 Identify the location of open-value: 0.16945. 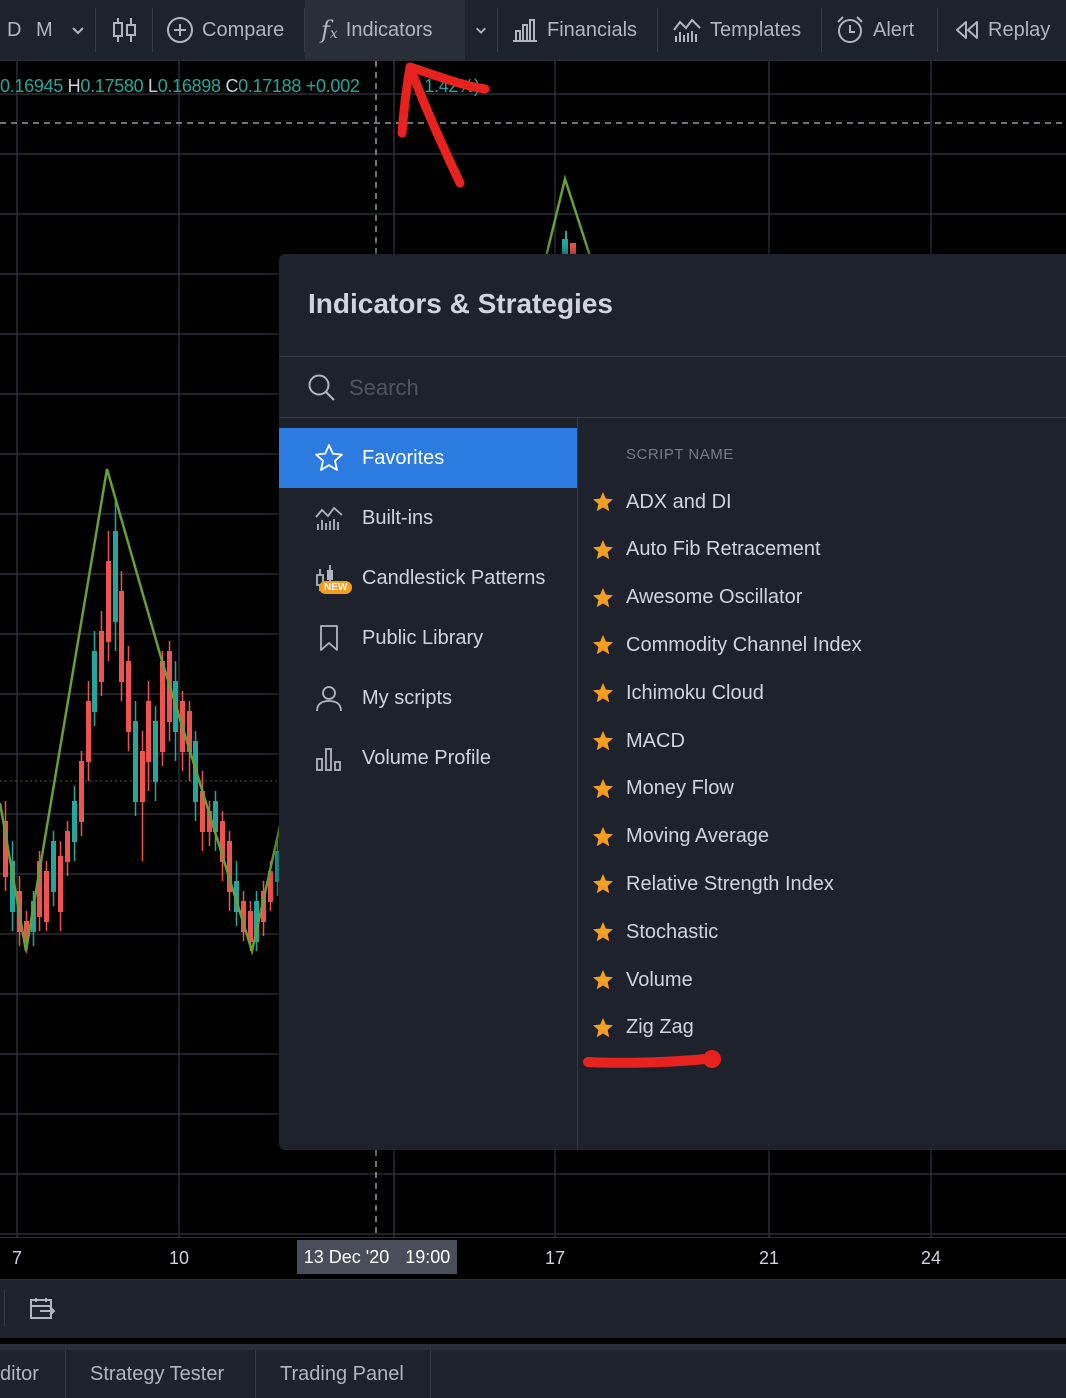
(31, 86).